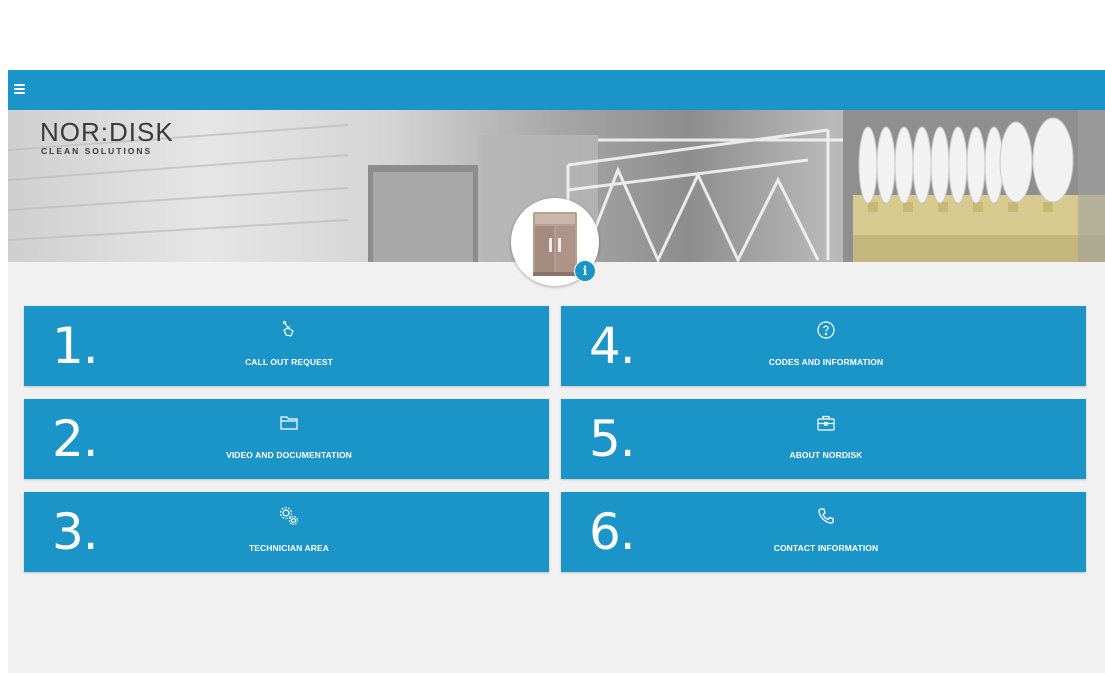 The height and width of the screenshot is (673, 1105). Describe the element at coordinates (585, 271) in the screenshot. I see `info-icon: i` at that location.